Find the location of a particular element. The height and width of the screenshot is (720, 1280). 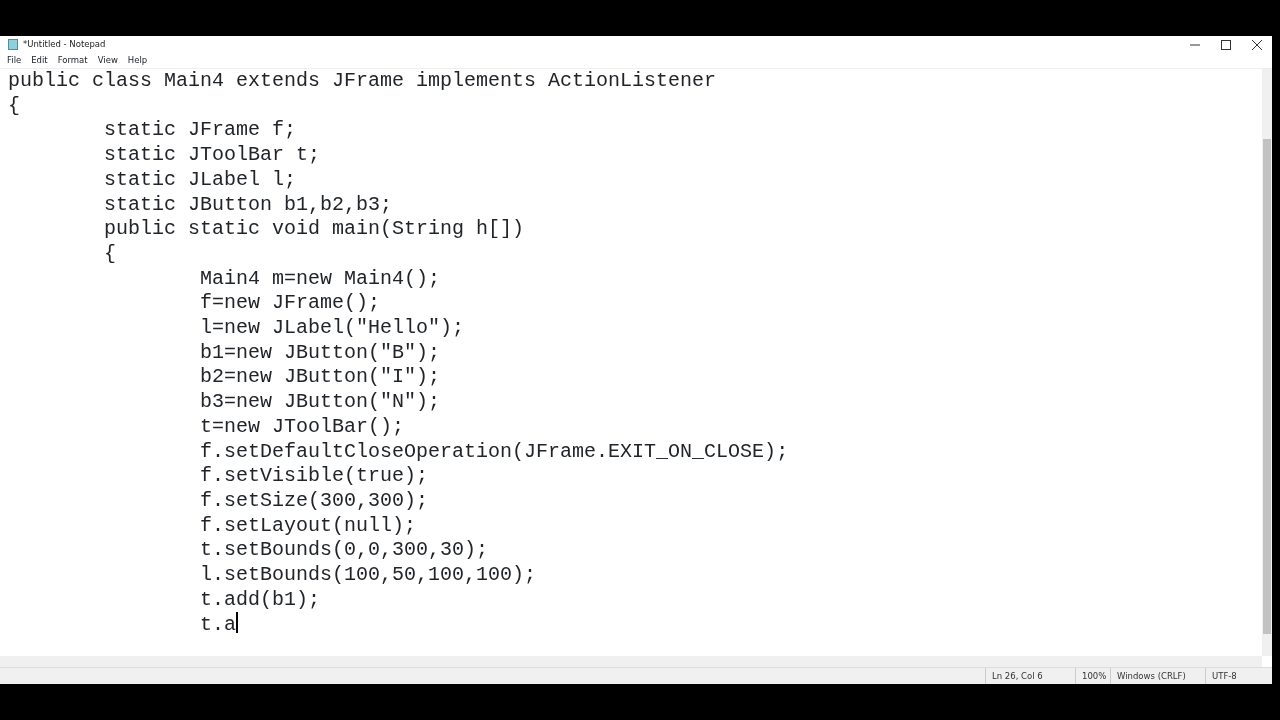

code-line: t.setBounds(0,0,300,30); is located at coordinates (344, 550).